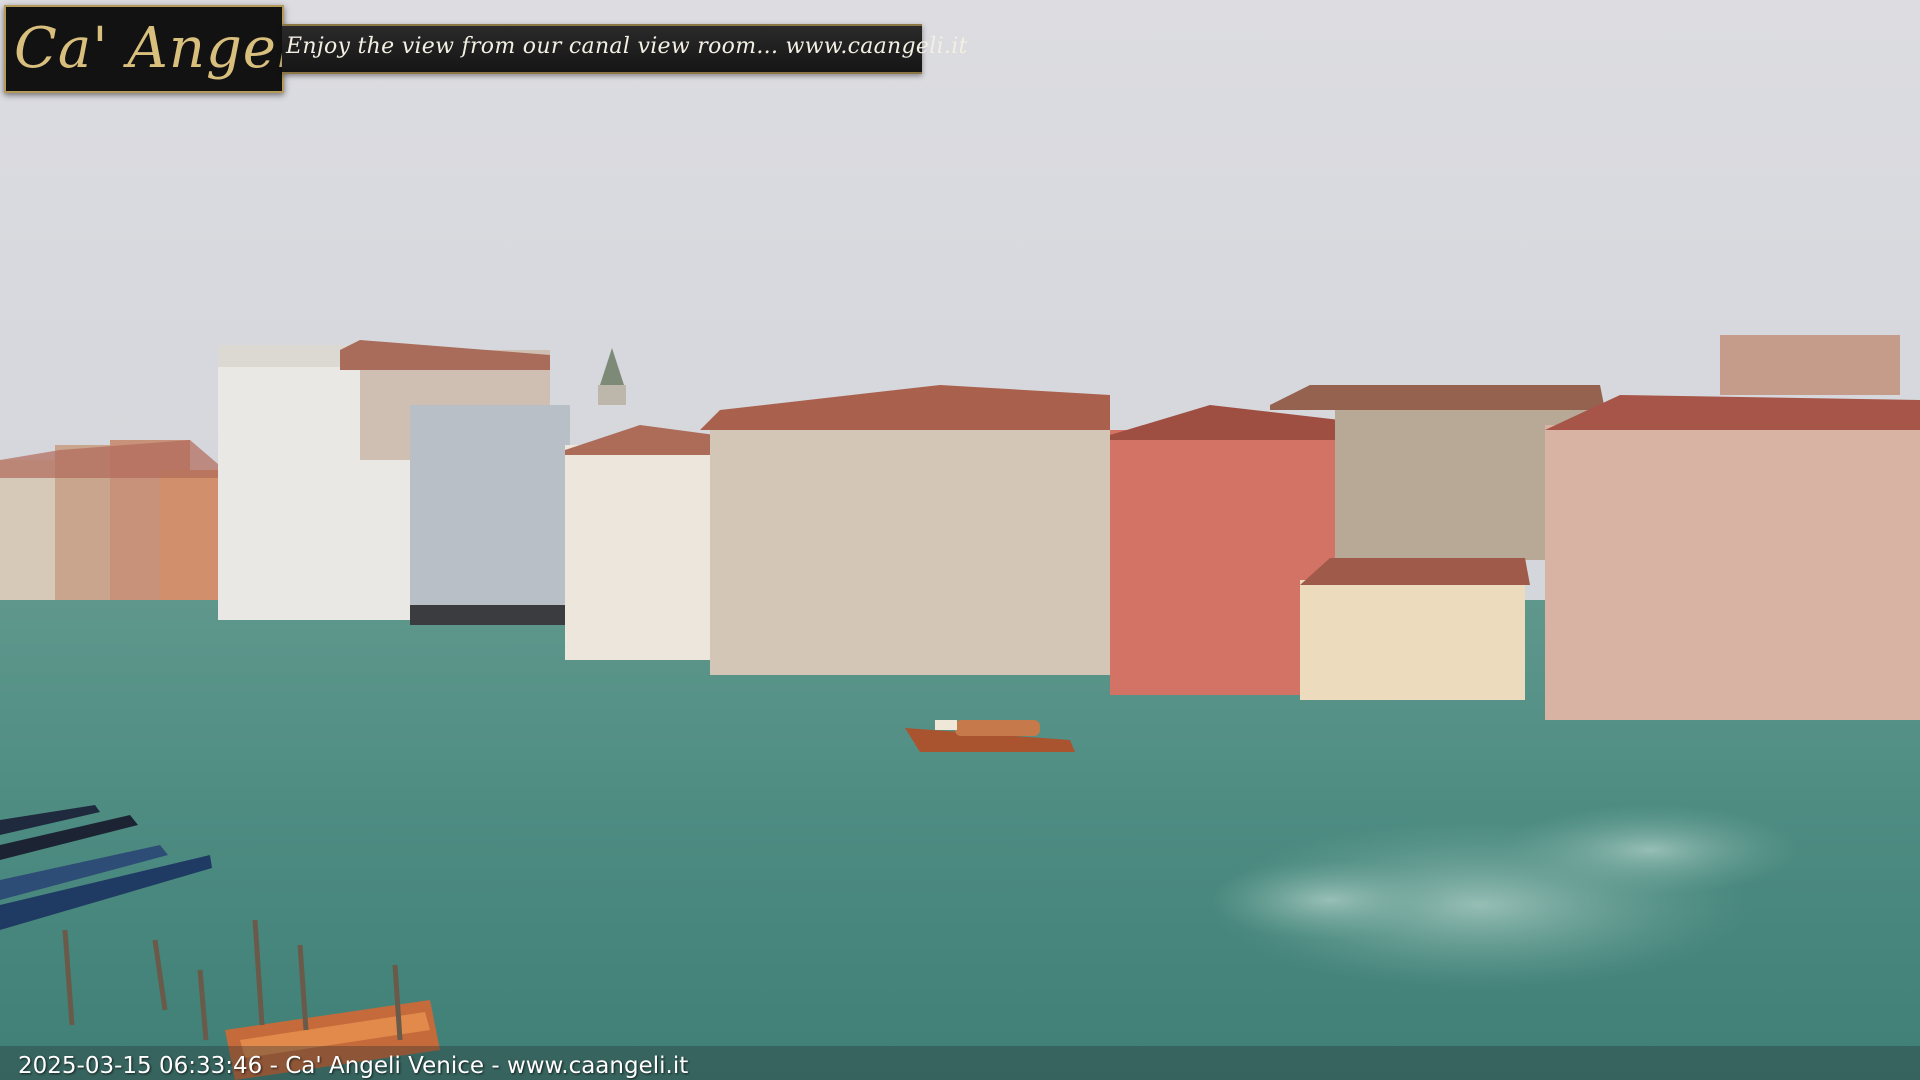 This screenshot has height=1080, width=1920. Describe the element at coordinates (1415, 629) in the screenshot. I see `cream-building` at that location.